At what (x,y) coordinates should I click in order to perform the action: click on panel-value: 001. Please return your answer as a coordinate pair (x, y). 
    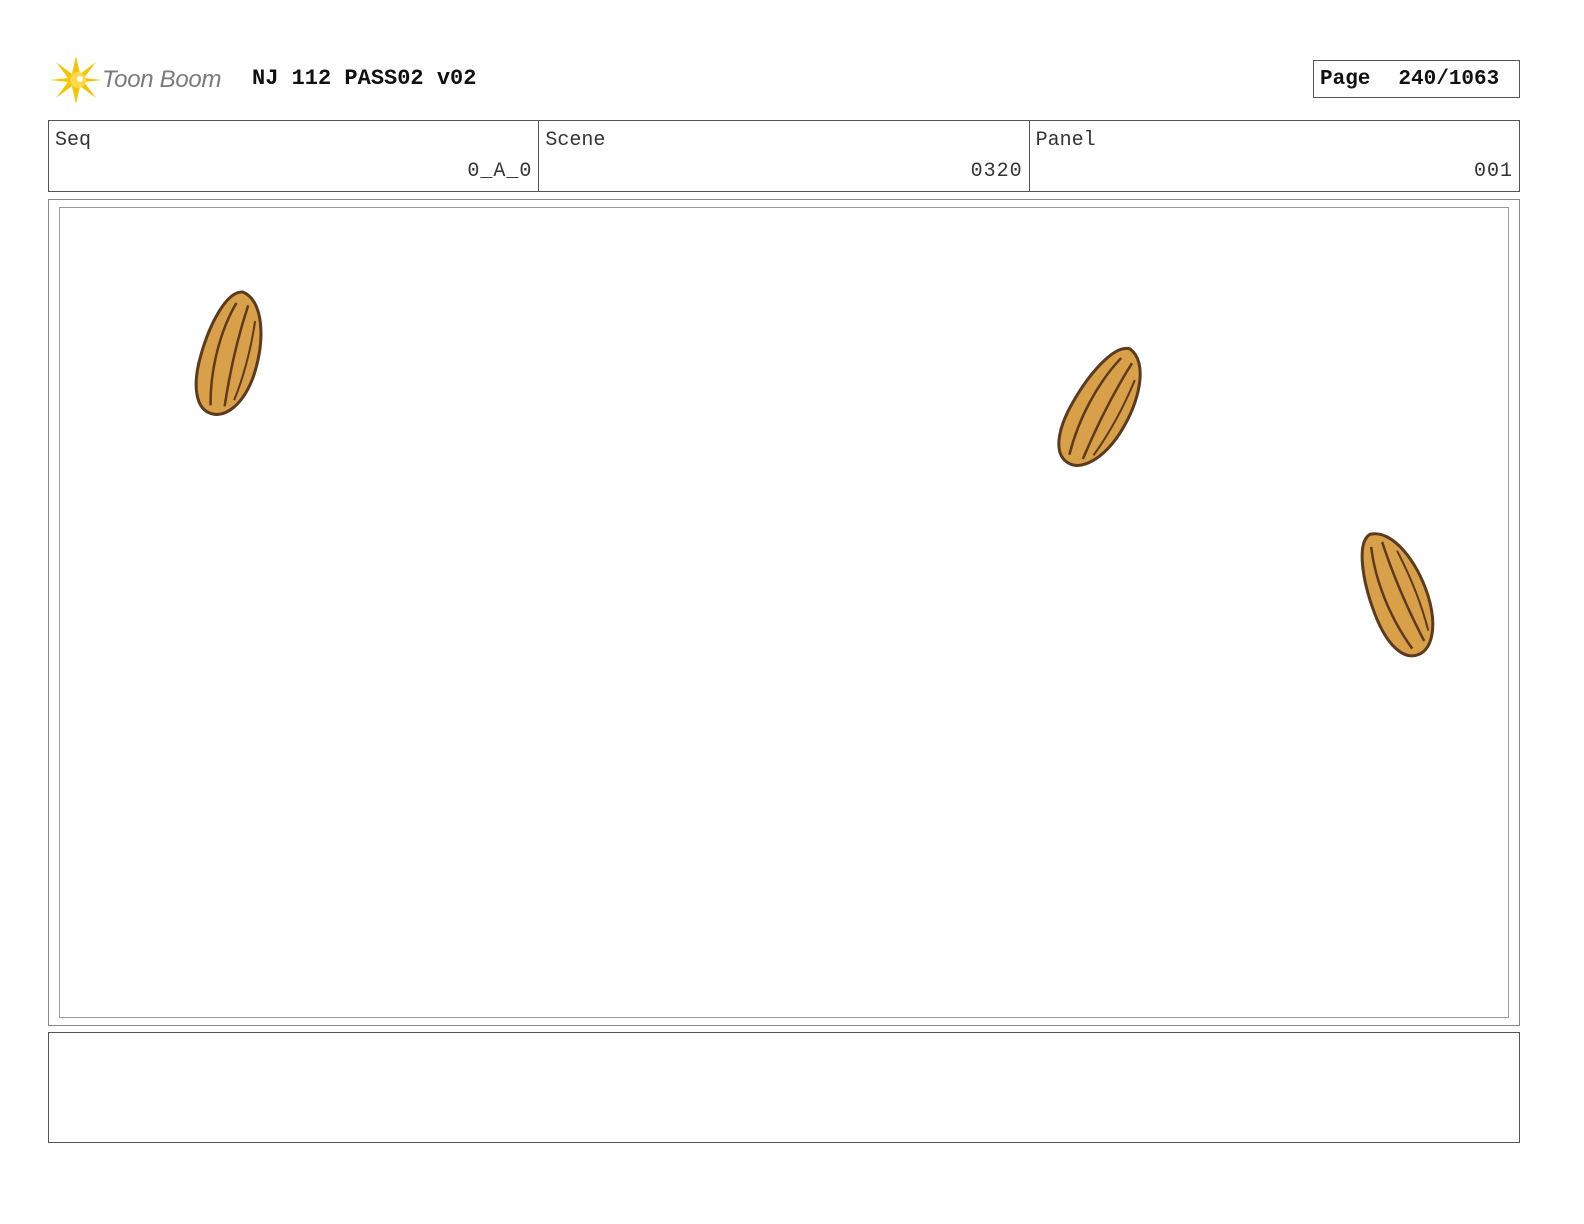
    Looking at the image, I should click on (1493, 171).